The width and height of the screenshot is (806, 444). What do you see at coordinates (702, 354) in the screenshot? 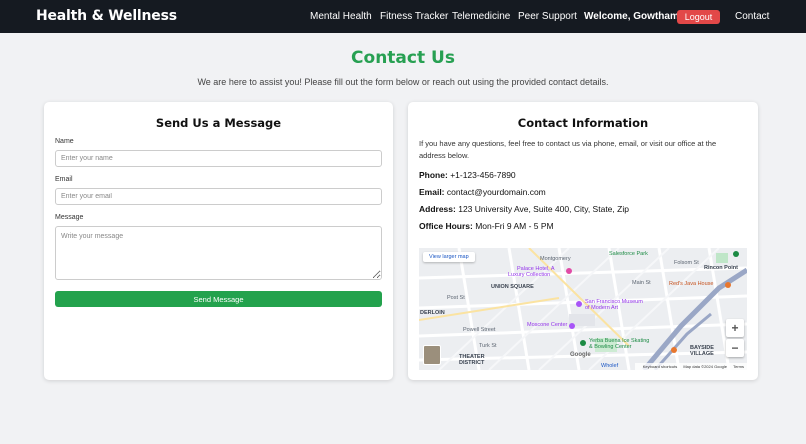
I see `map-label-bayside-village-2: VILLAGE` at bounding box center [702, 354].